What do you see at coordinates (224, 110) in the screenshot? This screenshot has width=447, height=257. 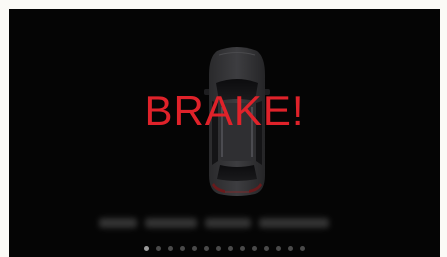 I see `brake-warning-text: BRAKE!` at bounding box center [224, 110].